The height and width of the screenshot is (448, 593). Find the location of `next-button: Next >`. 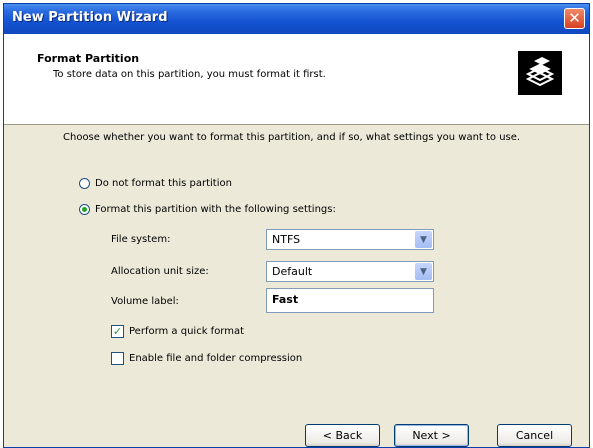

next-button: Next > is located at coordinates (431, 435).